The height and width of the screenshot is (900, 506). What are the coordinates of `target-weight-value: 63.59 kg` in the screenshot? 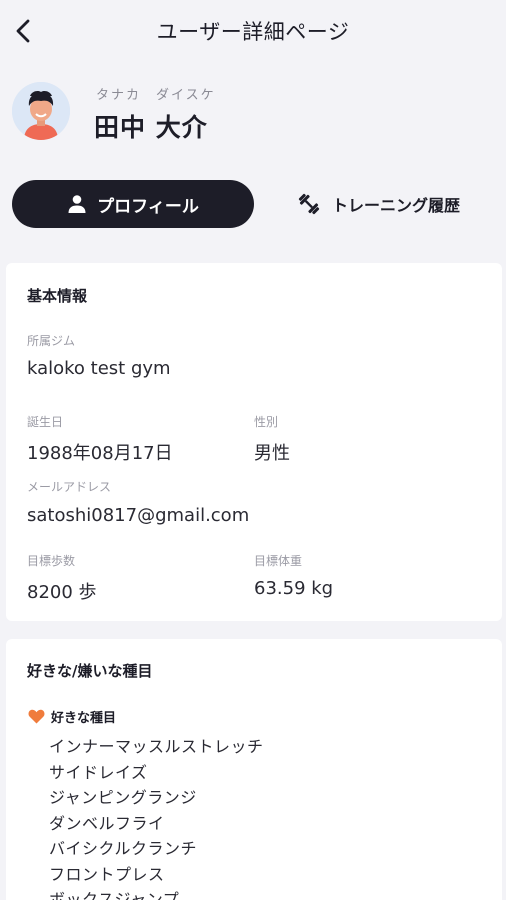 It's located at (294, 588).